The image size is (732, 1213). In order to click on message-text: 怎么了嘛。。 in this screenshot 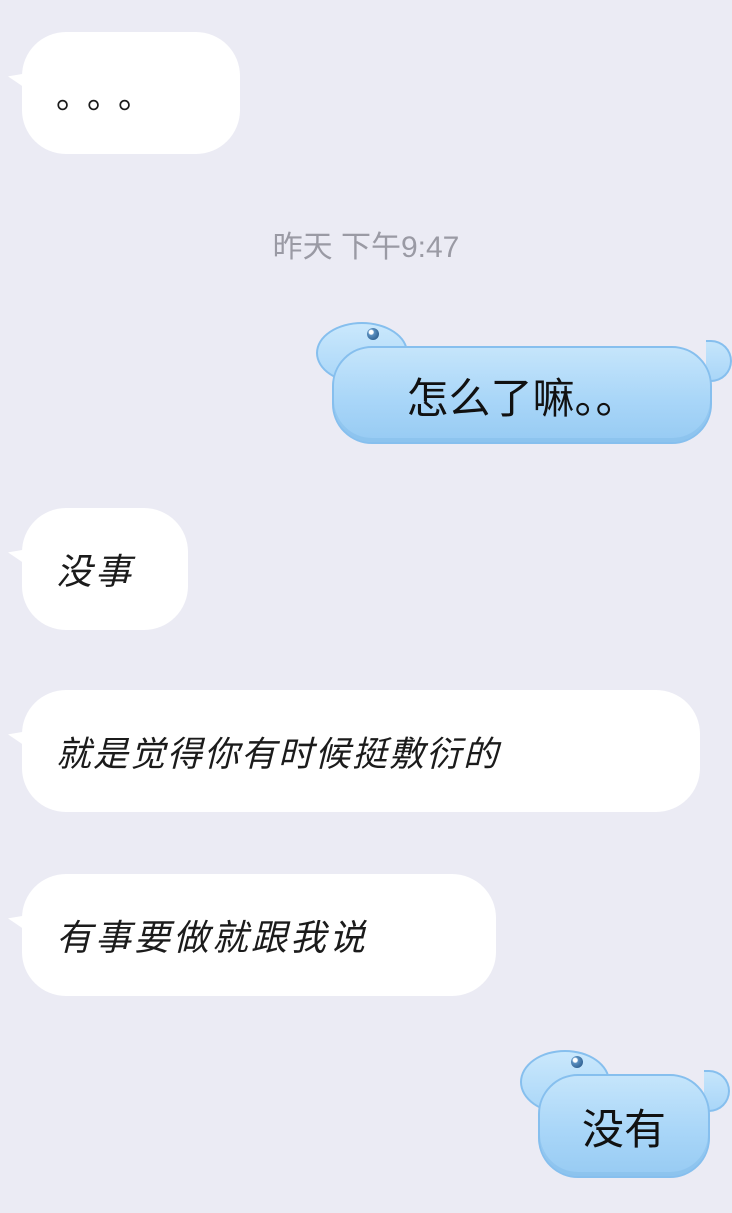, I will do `click(522, 398)`.